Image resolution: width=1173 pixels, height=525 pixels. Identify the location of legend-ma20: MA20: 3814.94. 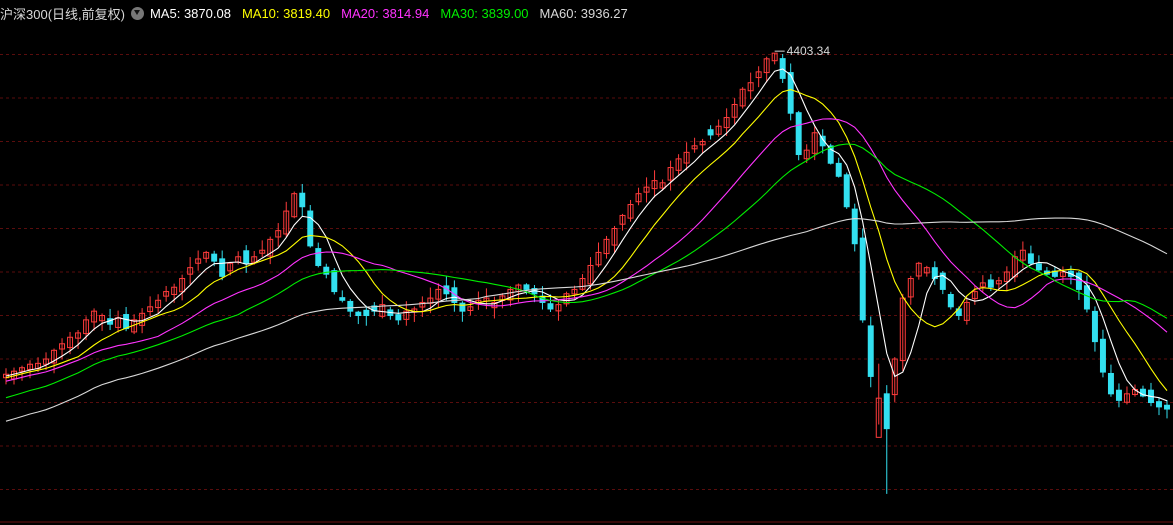
(385, 13).